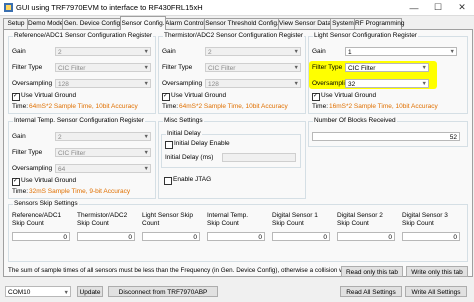 This screenshot has height=302, width=474. I want to click on gain-select: 1 ▼, so click(401, 51).